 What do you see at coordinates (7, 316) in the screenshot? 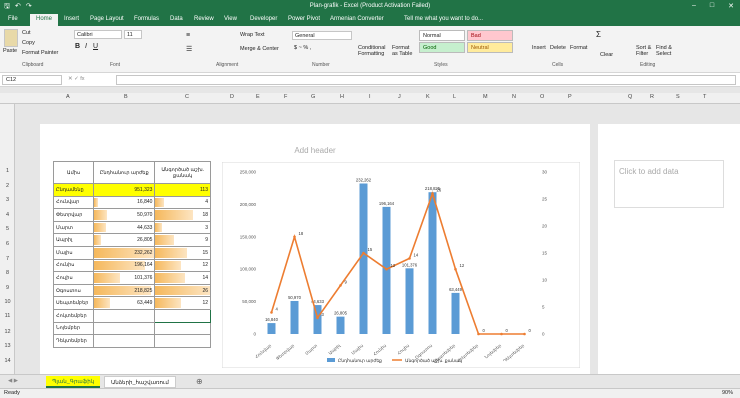
I see `row-header: 11` at bounding box center [7, 316].